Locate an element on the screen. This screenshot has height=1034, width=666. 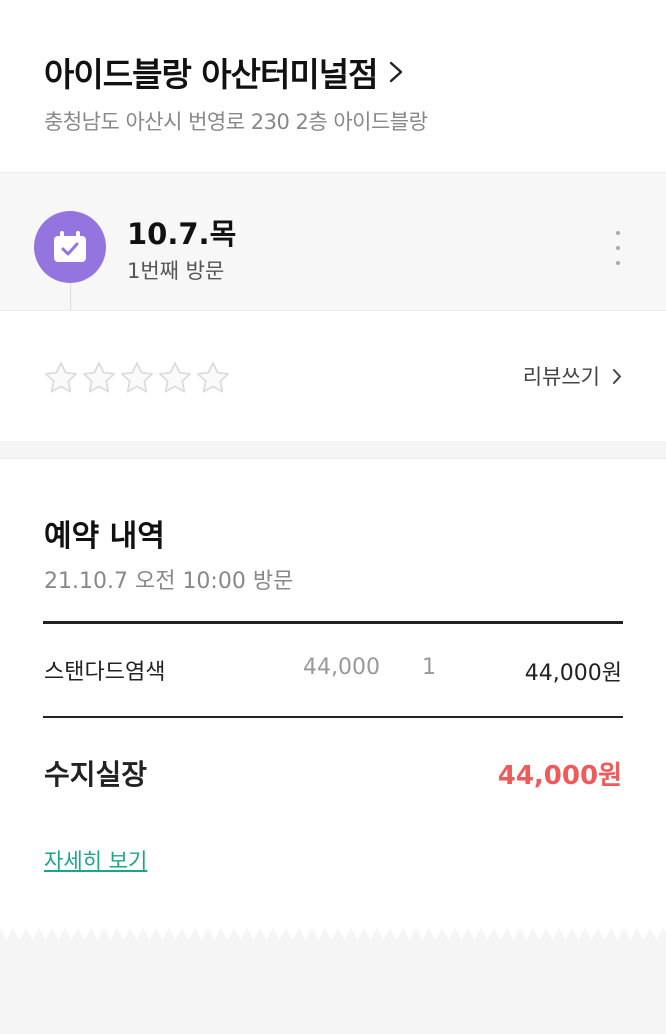
divider is located at coordinates (333, 717).